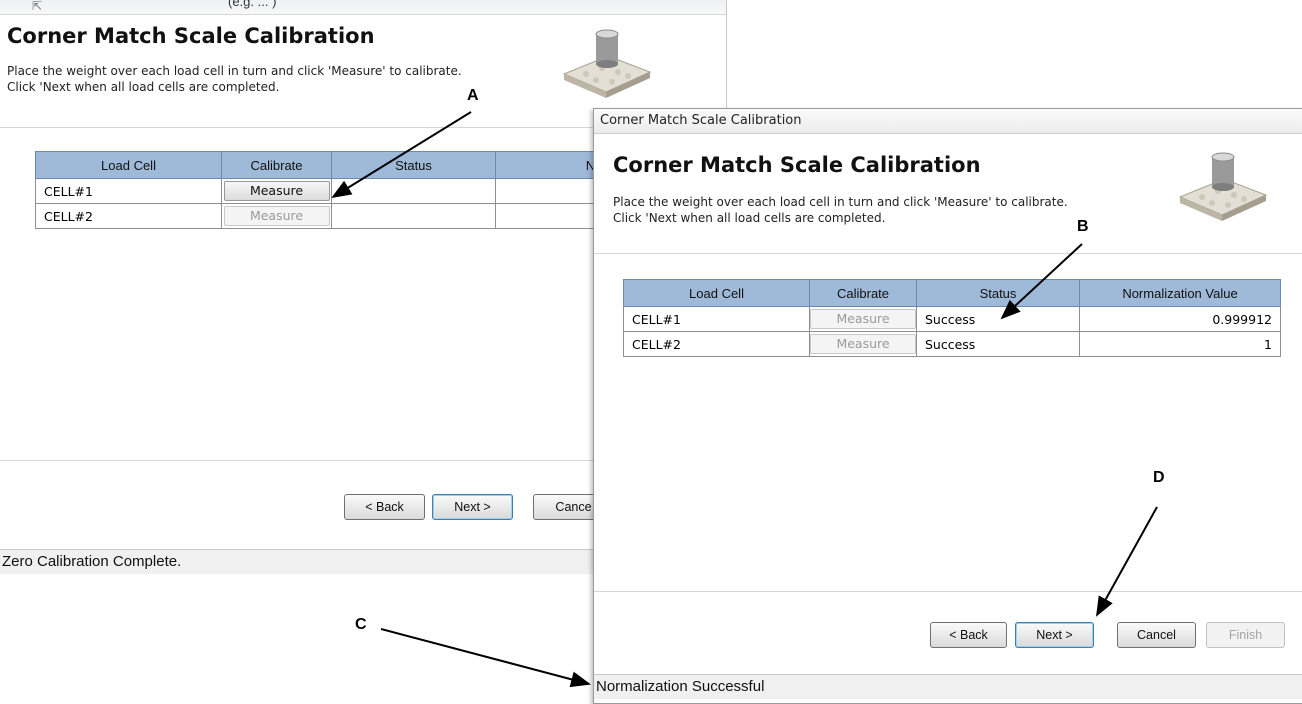  What do you see at coordinates (401, 155) in the screenshot?
I see `arrow-a` at bounding box center [401, 155].